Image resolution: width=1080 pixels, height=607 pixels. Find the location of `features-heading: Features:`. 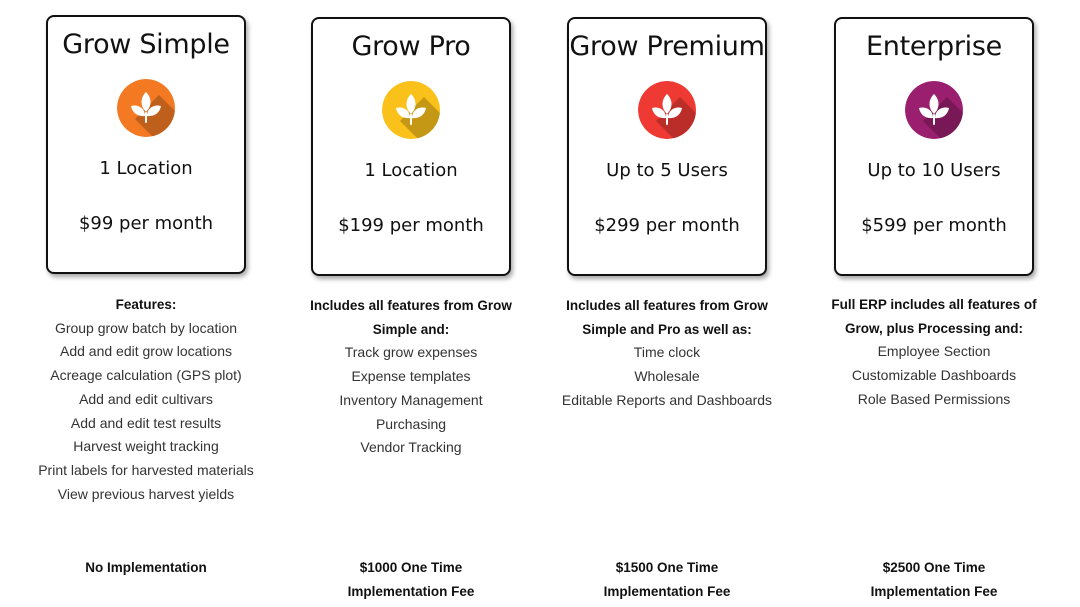

features-heading: Features: is located at coordinates (146, 304).